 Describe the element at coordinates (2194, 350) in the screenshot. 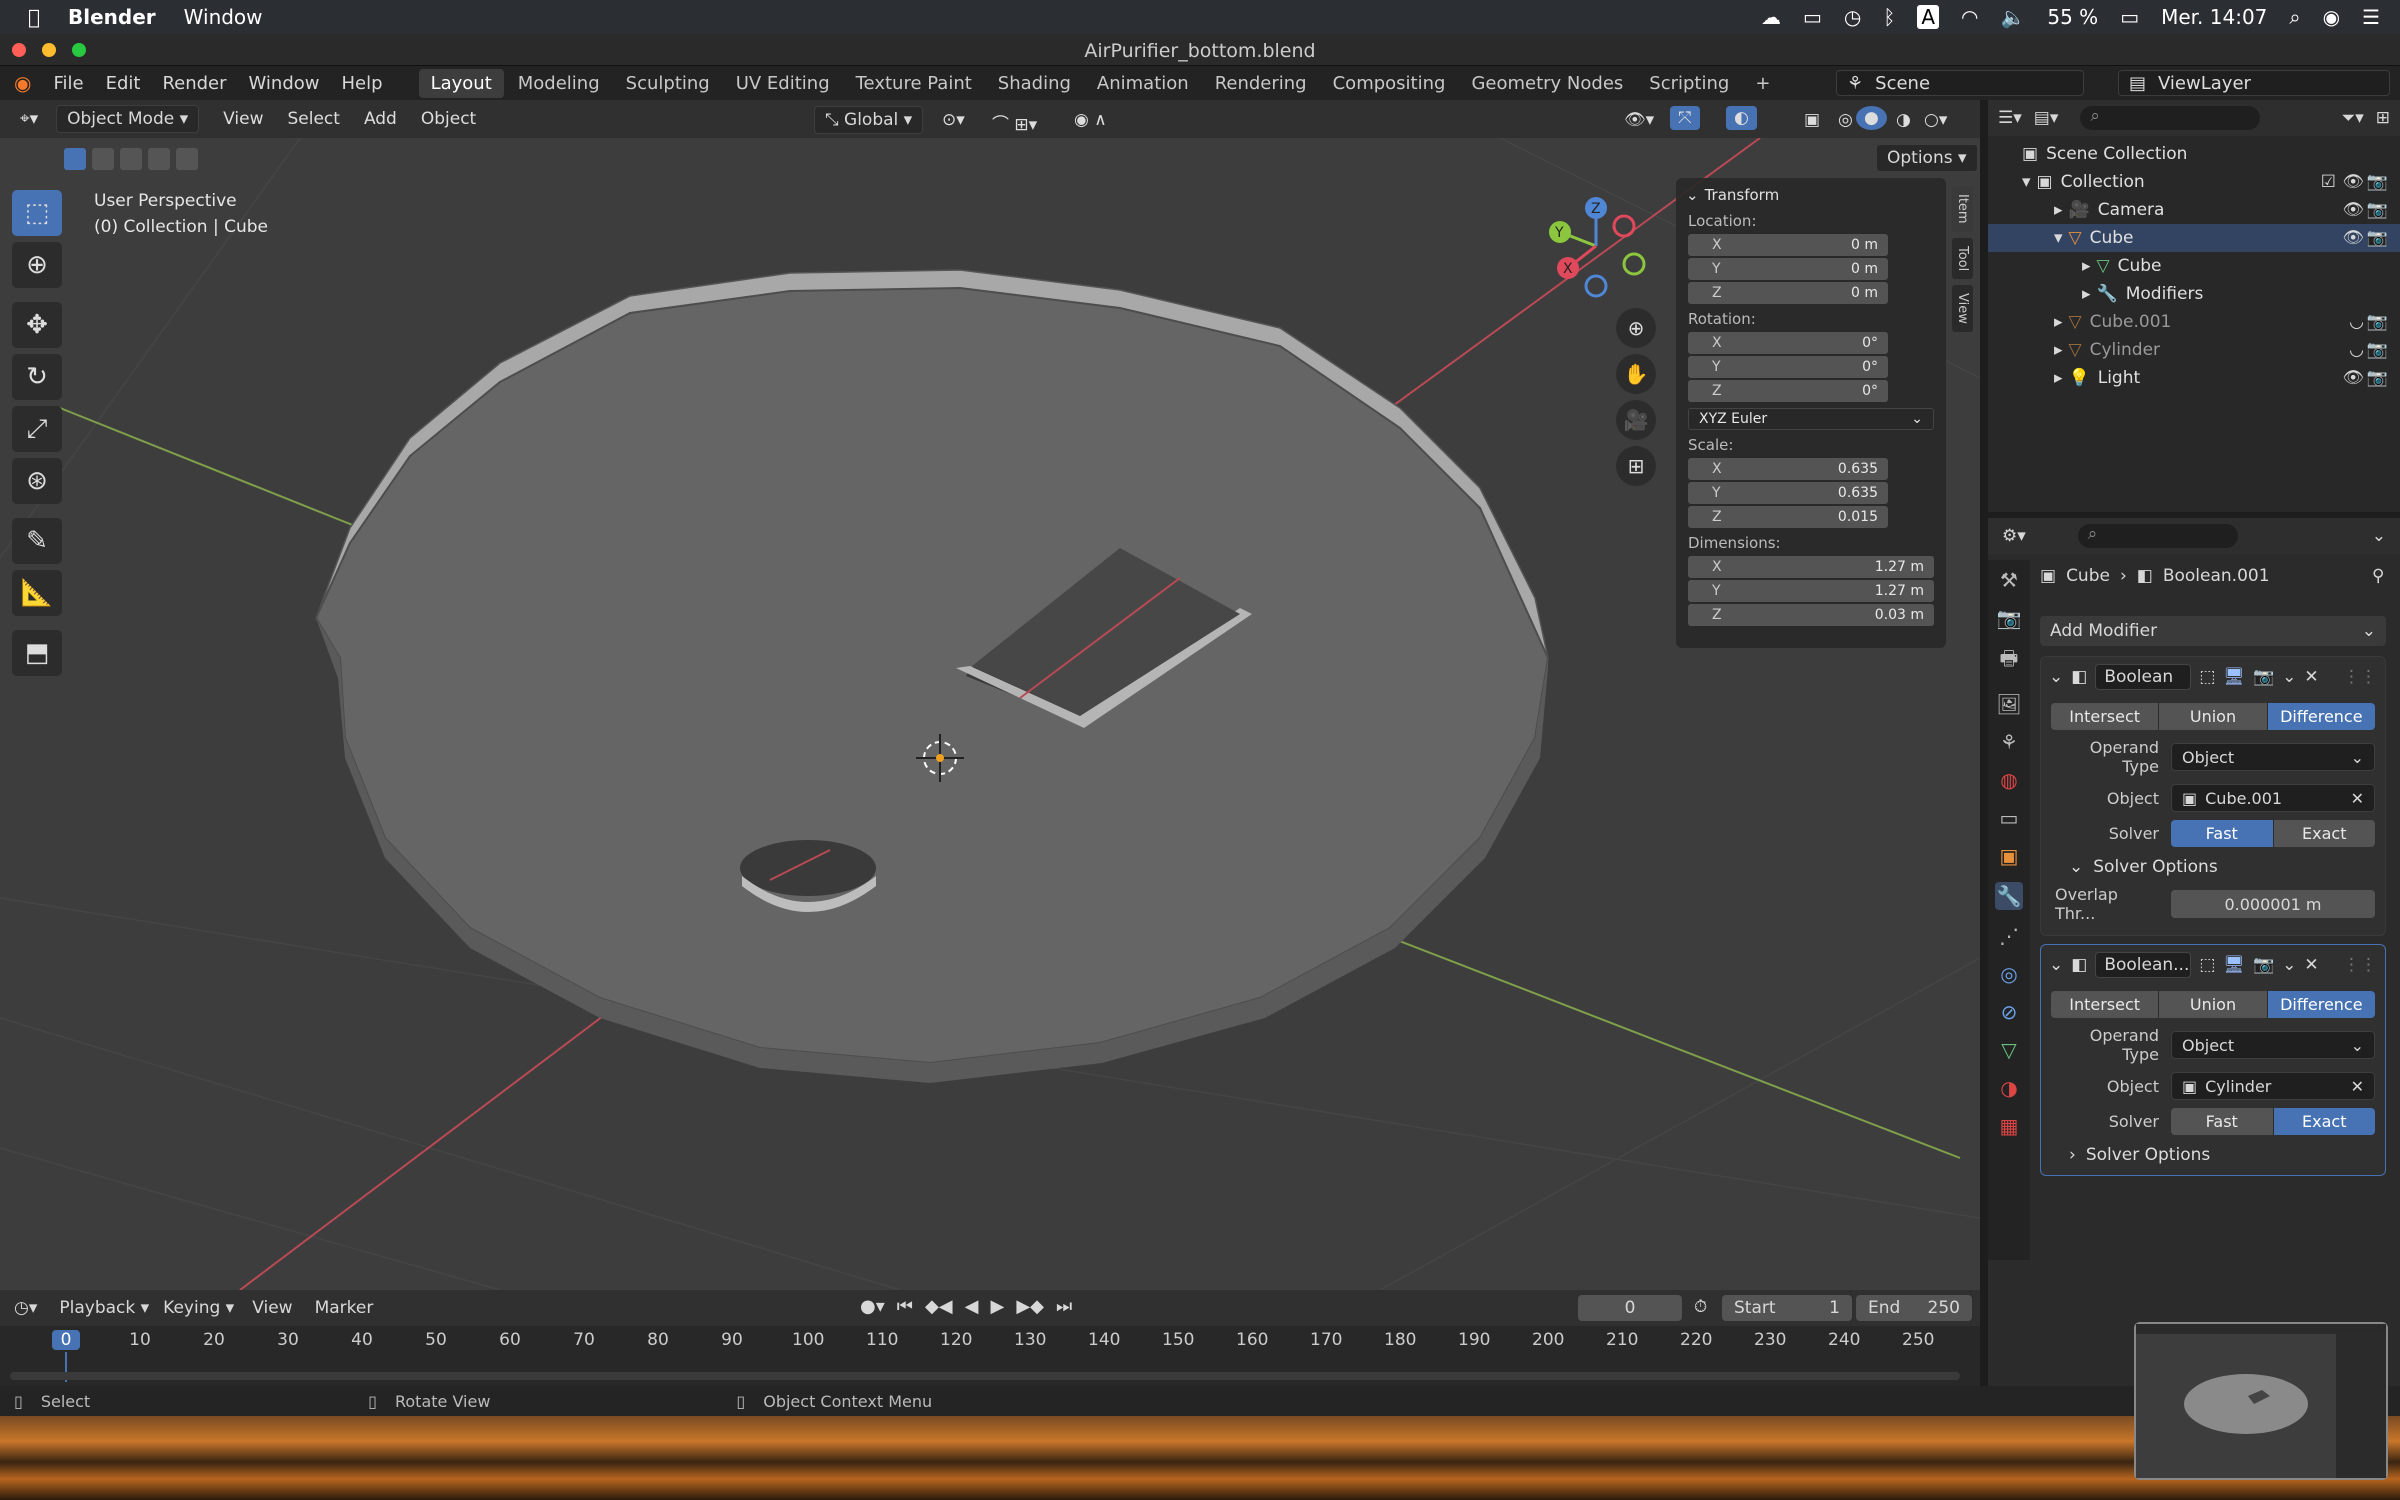

I see `outliner-item-cylinder: ▸ ▽ Cylinder ◡ 📷` at that location.